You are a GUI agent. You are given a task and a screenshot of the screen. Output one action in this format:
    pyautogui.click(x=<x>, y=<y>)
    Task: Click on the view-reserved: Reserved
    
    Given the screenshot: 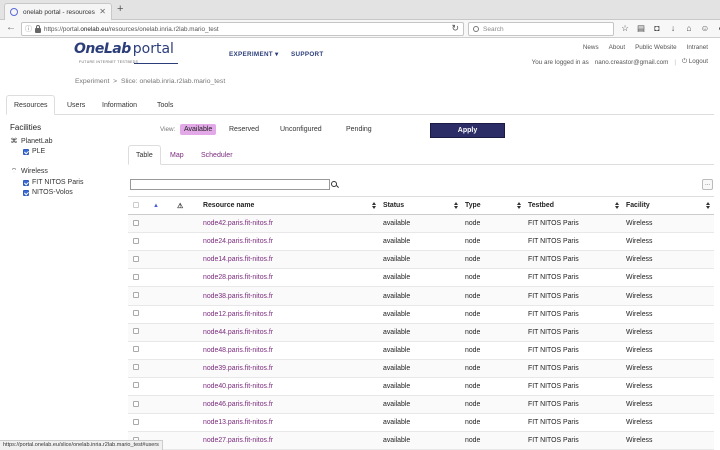 What is the action you would take?
    pyautogui.click(x=244, y=129)
    